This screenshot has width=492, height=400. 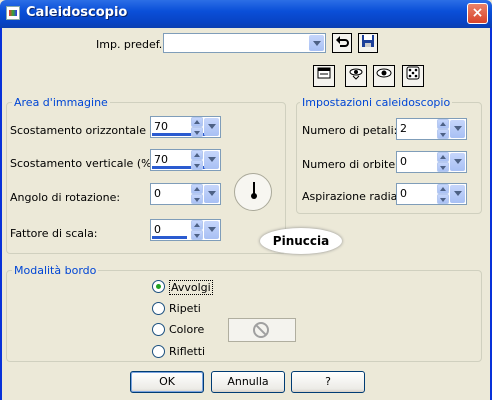 I want to click on horizontal-offset-label: Scostamento orizzontale (%):, so click(x=91, y=130).